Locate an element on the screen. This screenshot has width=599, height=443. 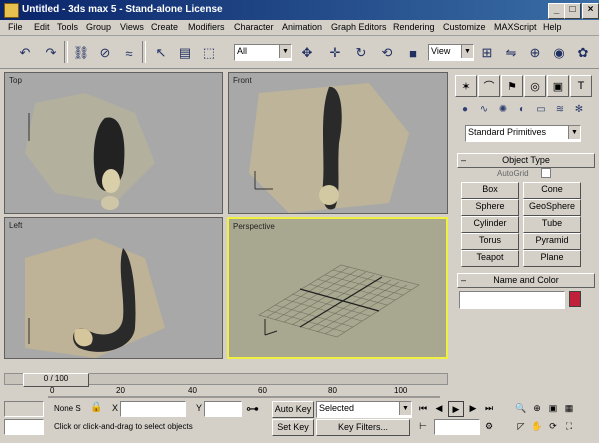
bind-space-warp-icon: ≈ is located at coordinates (129, 53).